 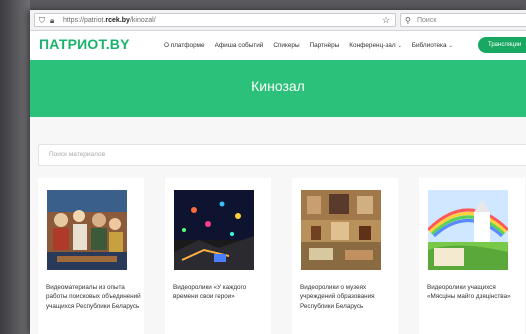 I want to click on shield-icon: ⛉, so click(x=42, y=20).